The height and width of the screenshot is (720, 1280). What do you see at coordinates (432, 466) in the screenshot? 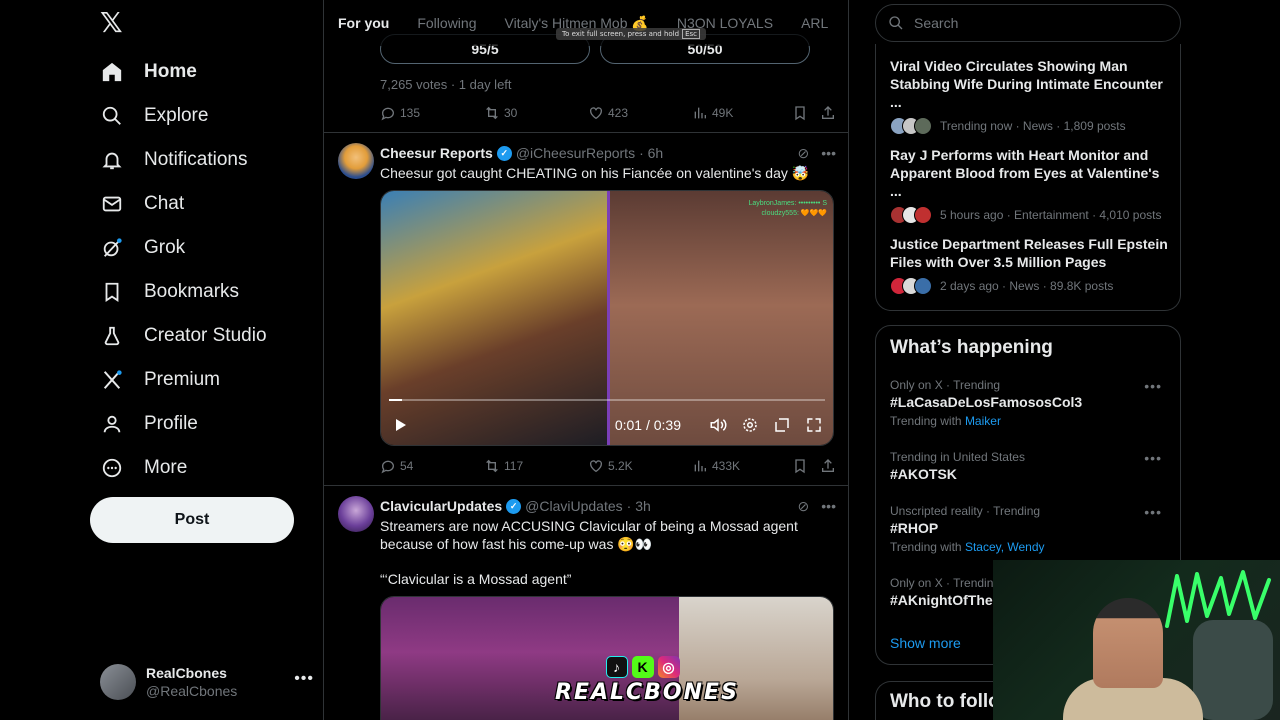
I see `reply-button: 54` at bounding box center [432, 466].